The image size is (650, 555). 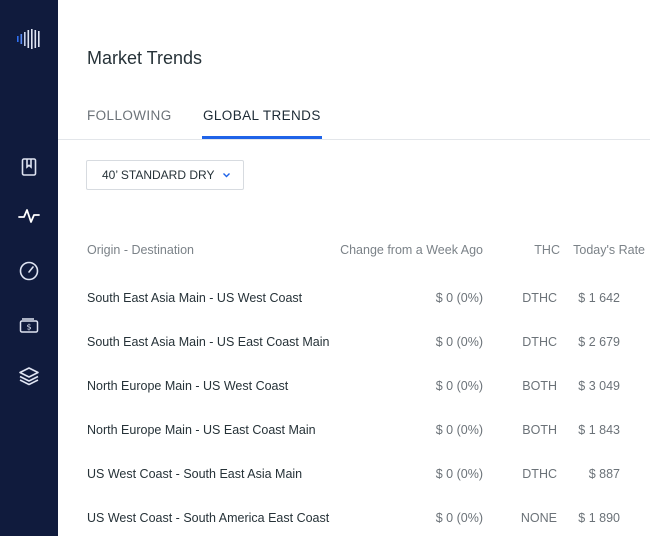 What do you see at coordinates (208, 518) in the screenshot?
I see `route-cell: US West Coast - South America East Coast` at bounding box center [208, 518].